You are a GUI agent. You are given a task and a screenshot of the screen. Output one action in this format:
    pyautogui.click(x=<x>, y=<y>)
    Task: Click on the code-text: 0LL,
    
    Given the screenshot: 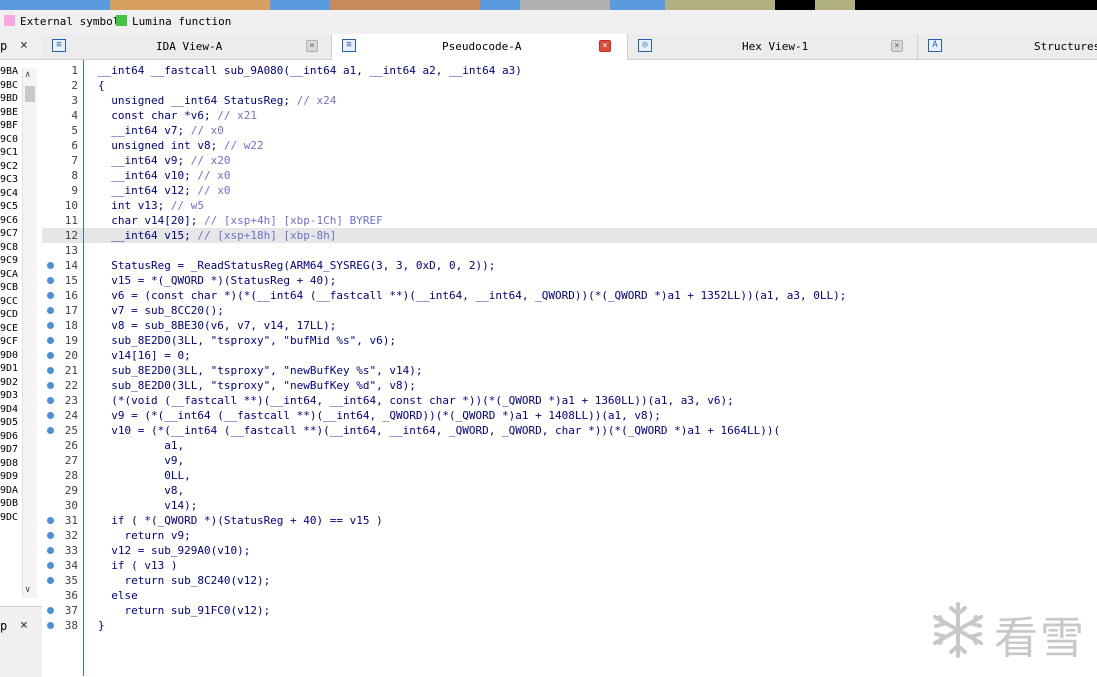 What is the action you would take?
    pyautogui.click(x=144, y=475)
    